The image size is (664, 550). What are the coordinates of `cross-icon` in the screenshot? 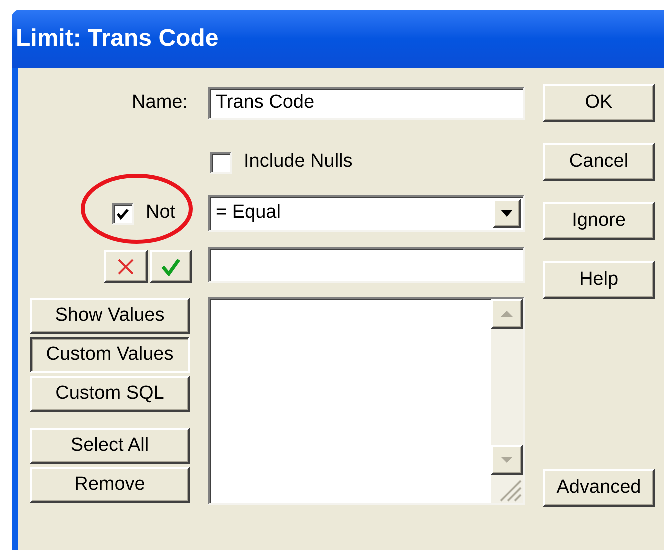 It's located at (126, 267).